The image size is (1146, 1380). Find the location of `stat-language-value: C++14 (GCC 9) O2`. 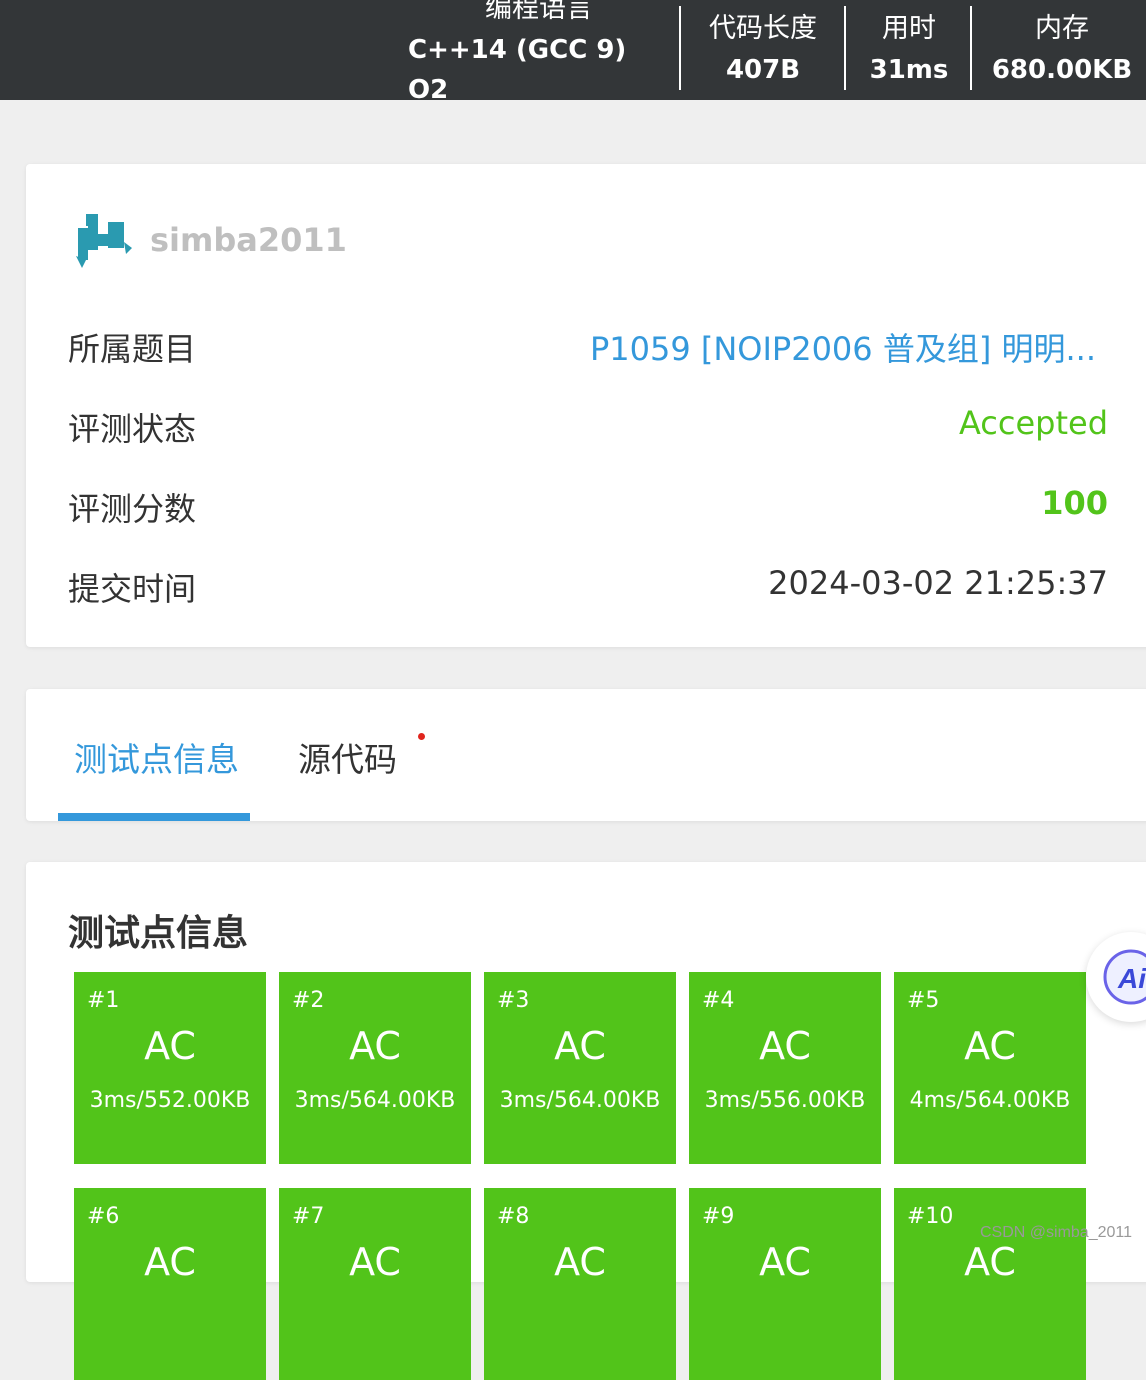

stat-language-value: C++14 (GCC 9) O2 is located at coordinates (517, 70).